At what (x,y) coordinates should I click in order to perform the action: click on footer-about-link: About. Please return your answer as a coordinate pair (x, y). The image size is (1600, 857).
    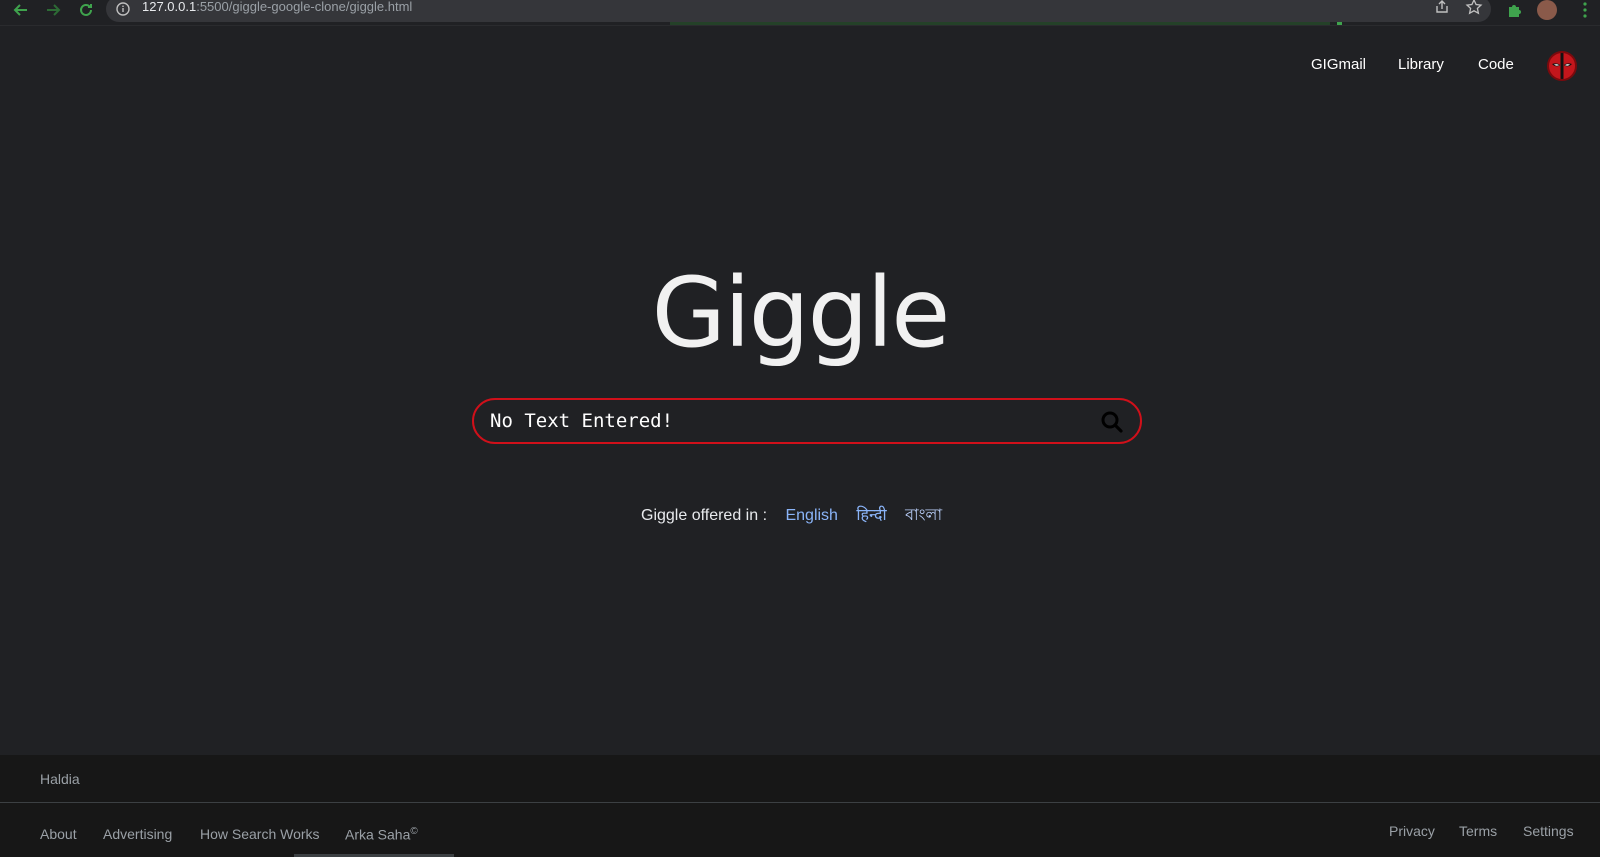
    Looking at the image, I should click on (58, 834).